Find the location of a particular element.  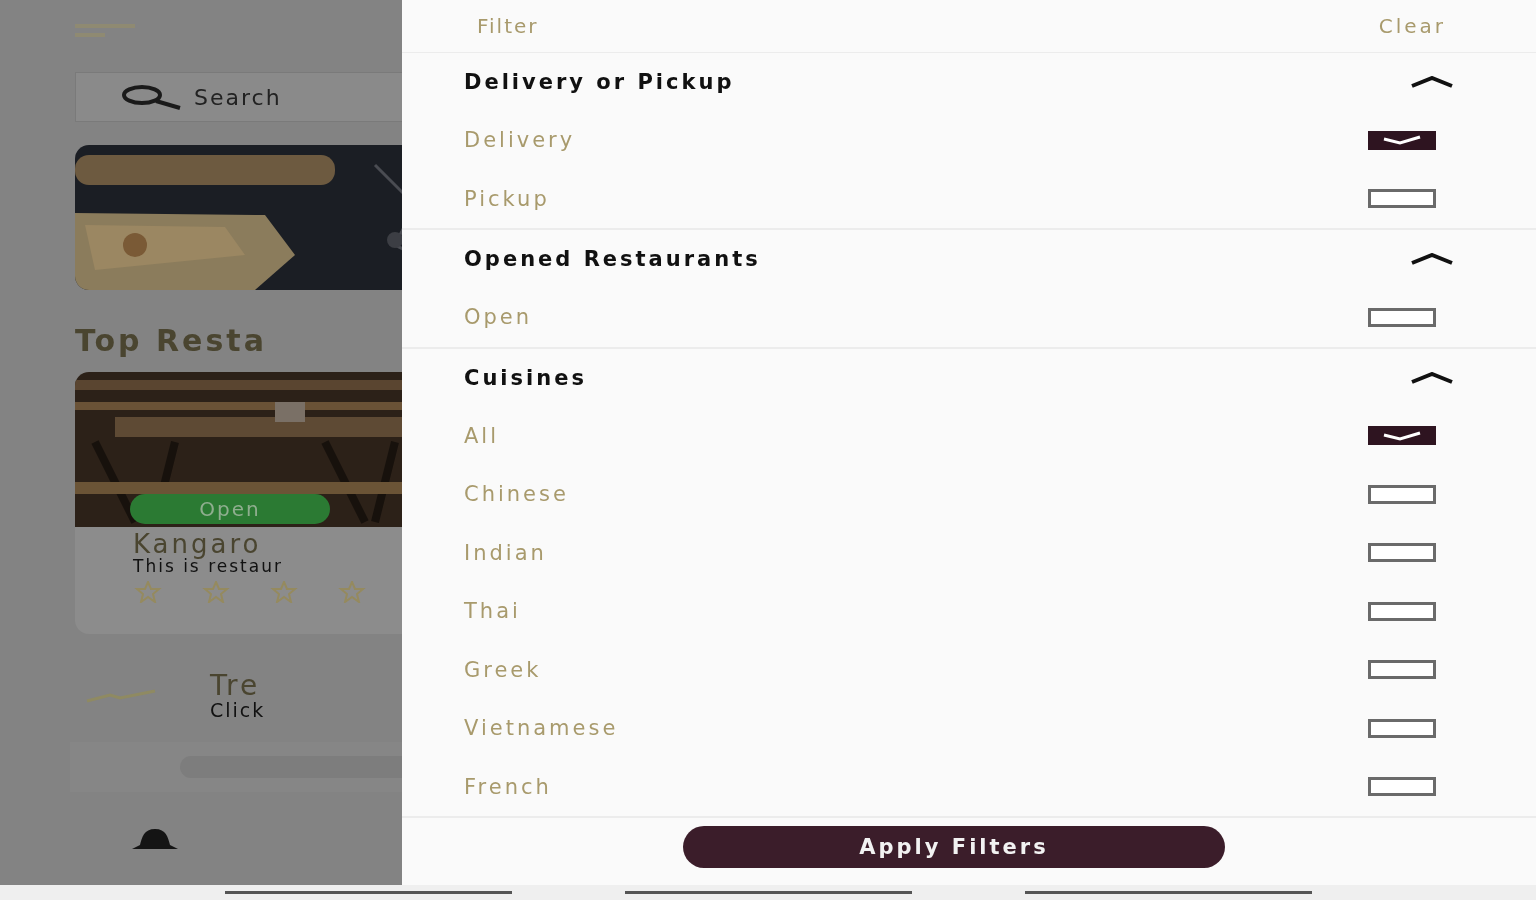

search-field: Search is located at coordinates (238, 97).